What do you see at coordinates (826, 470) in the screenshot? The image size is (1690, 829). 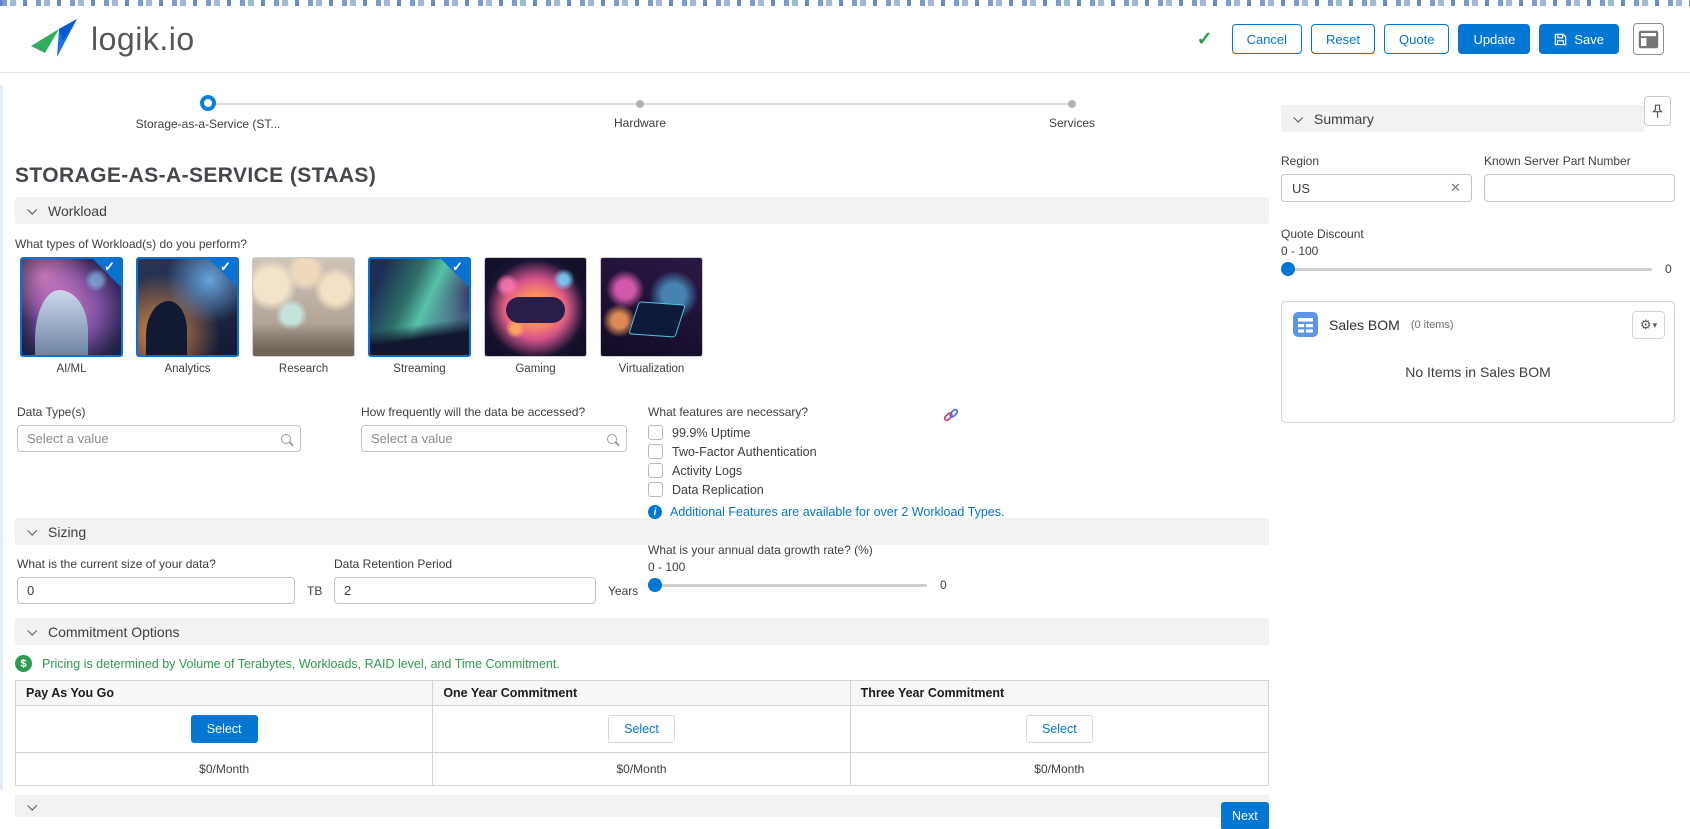 I see `feature-option-activity-logs: Activity Logs` at bounding box center [826, 470].